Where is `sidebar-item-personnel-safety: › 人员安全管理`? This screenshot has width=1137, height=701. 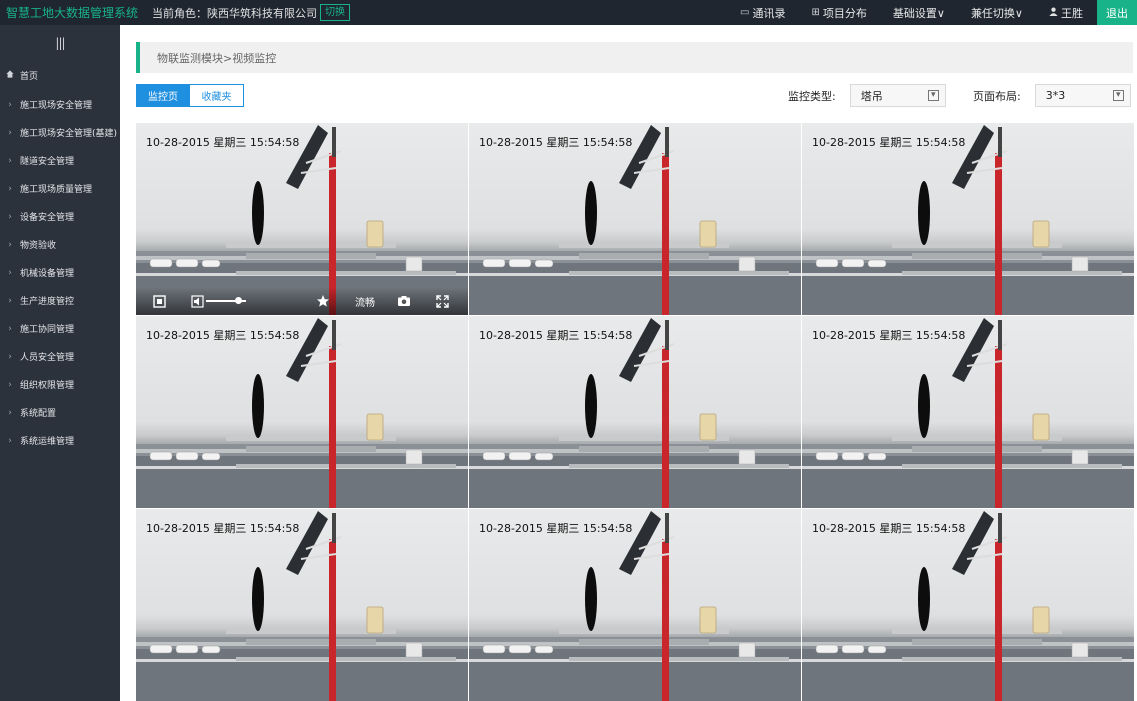 sidebar-item-personnel-safety: › 人员安全管理 is located at coordinates (60, 357).